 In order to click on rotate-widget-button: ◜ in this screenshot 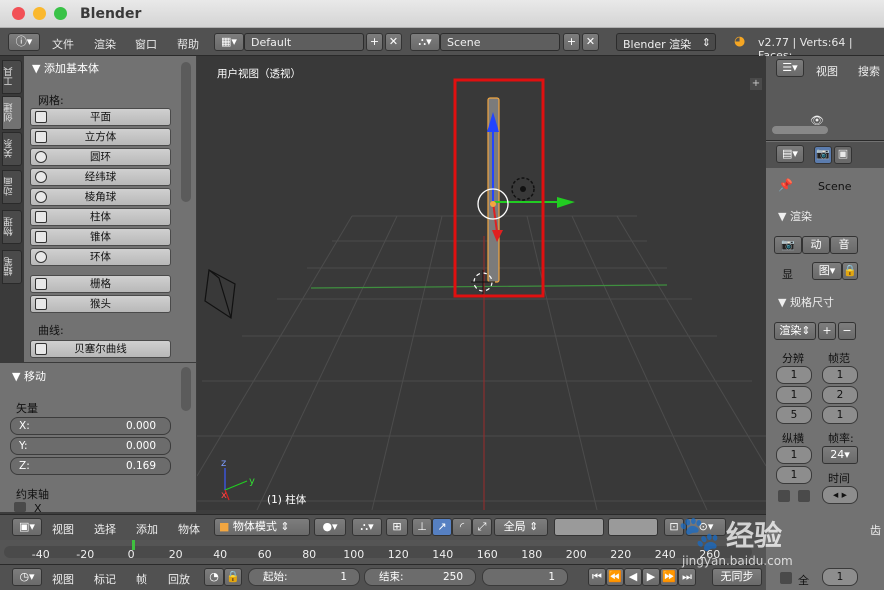, I will do `click(462, 527)`.